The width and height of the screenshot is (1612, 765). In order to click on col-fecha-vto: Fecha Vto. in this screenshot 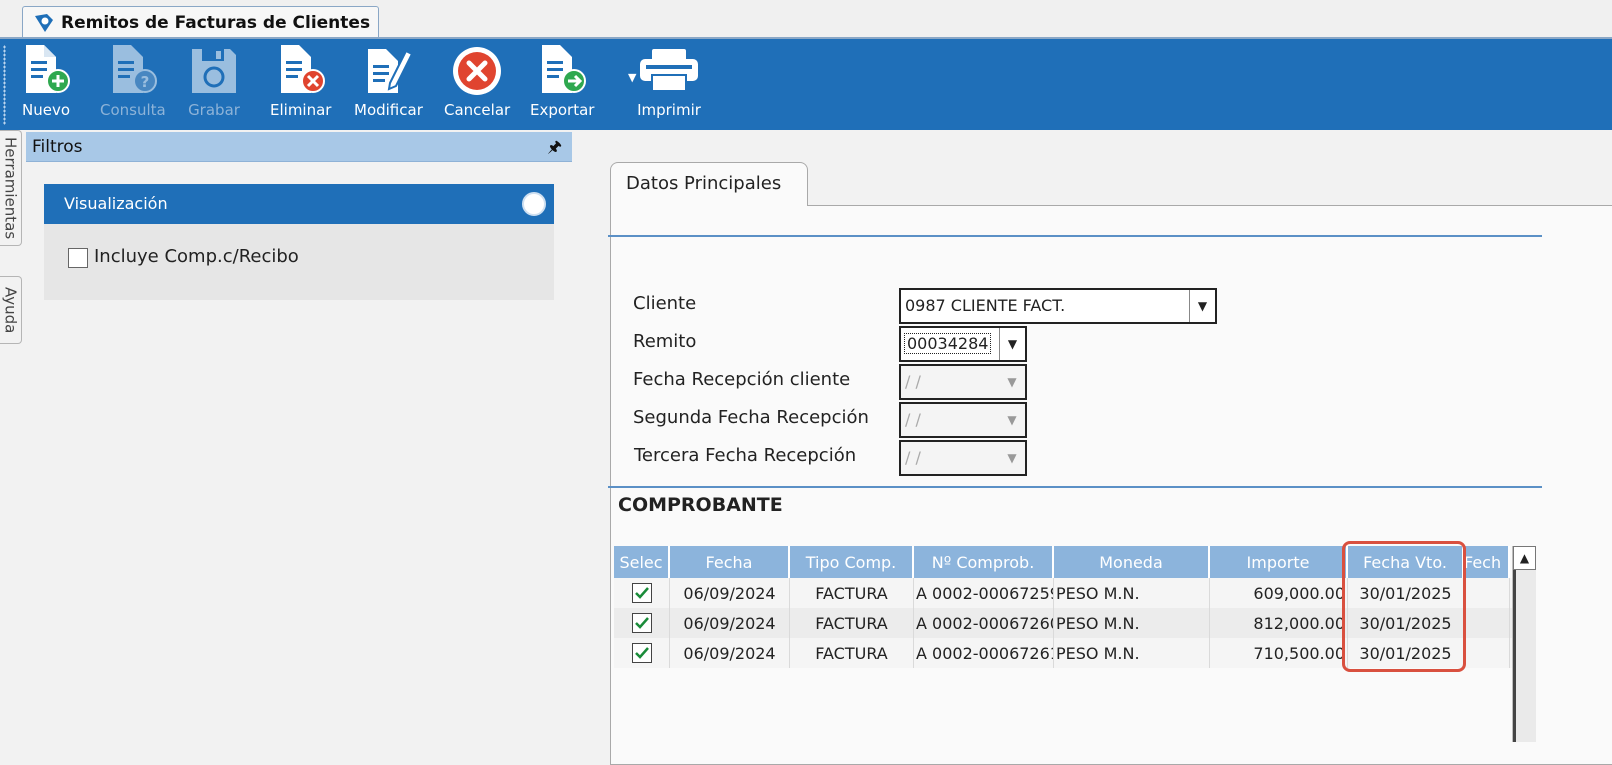, I will do `click(1406, 562)`.